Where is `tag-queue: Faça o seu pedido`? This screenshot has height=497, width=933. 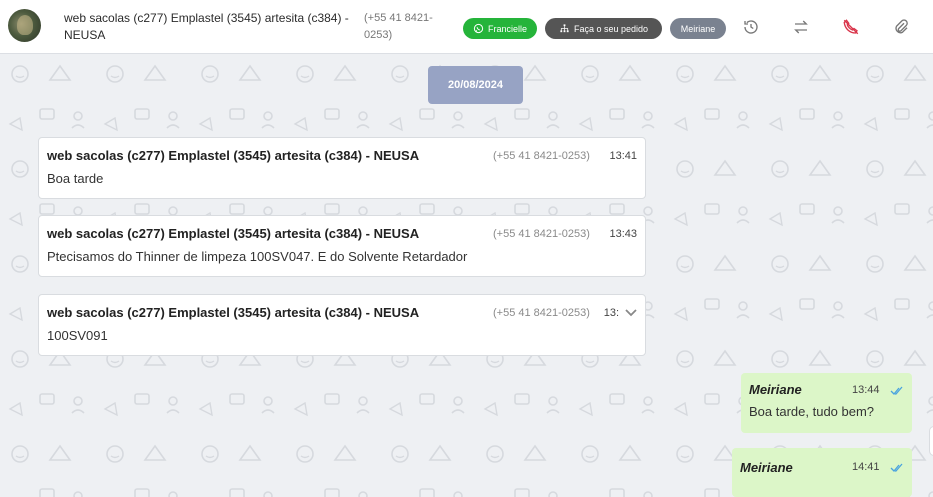
tag-queue: Faça o seu pedido is located at coordinates (603, 28).